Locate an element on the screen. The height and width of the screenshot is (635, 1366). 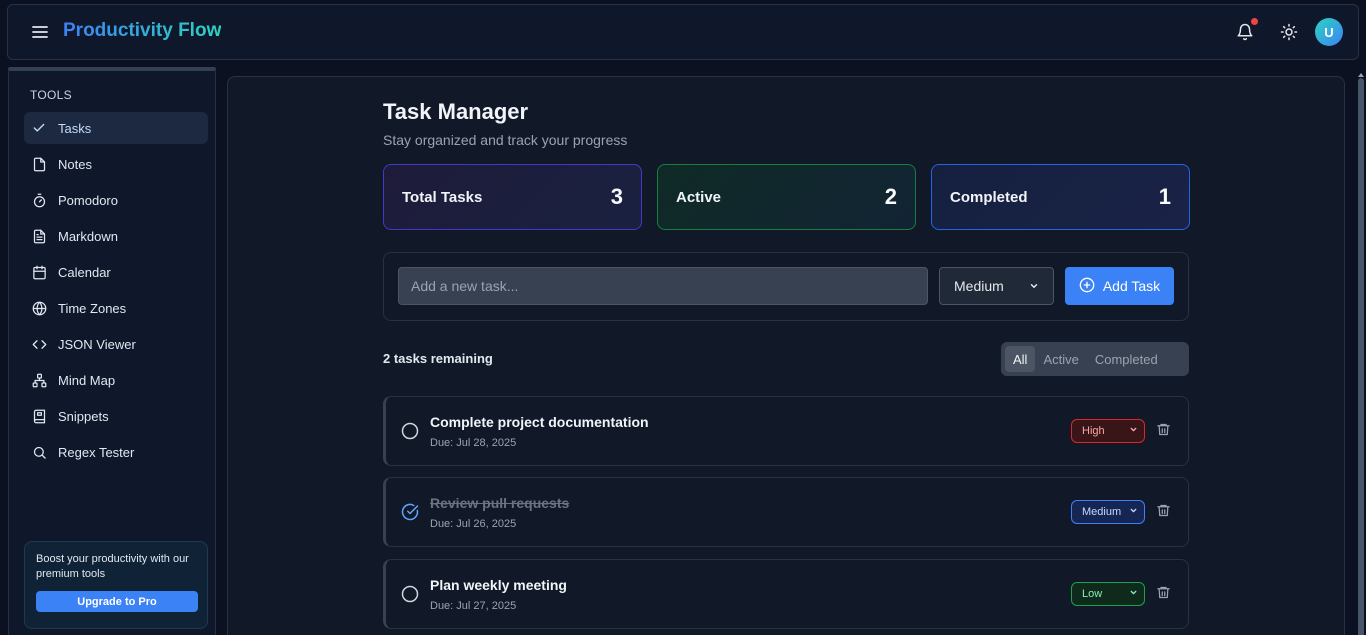
user-avatar: U is located at coordinates (1329, 32).